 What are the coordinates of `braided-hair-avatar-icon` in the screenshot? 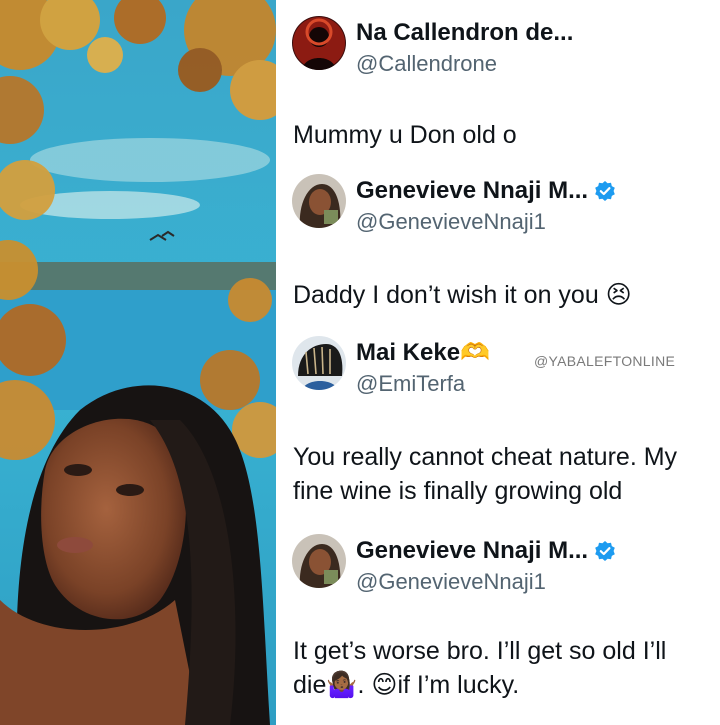 It's located at (319, 363).